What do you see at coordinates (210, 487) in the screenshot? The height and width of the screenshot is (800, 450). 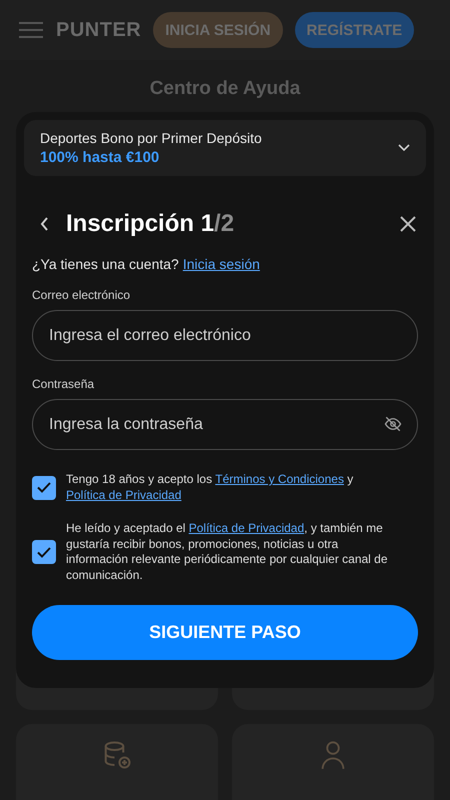 I see `consent-text: Tengo 18 años y acepto los Términos y Condiciones y Política de Privacidad` at bounding box center [210, 487].